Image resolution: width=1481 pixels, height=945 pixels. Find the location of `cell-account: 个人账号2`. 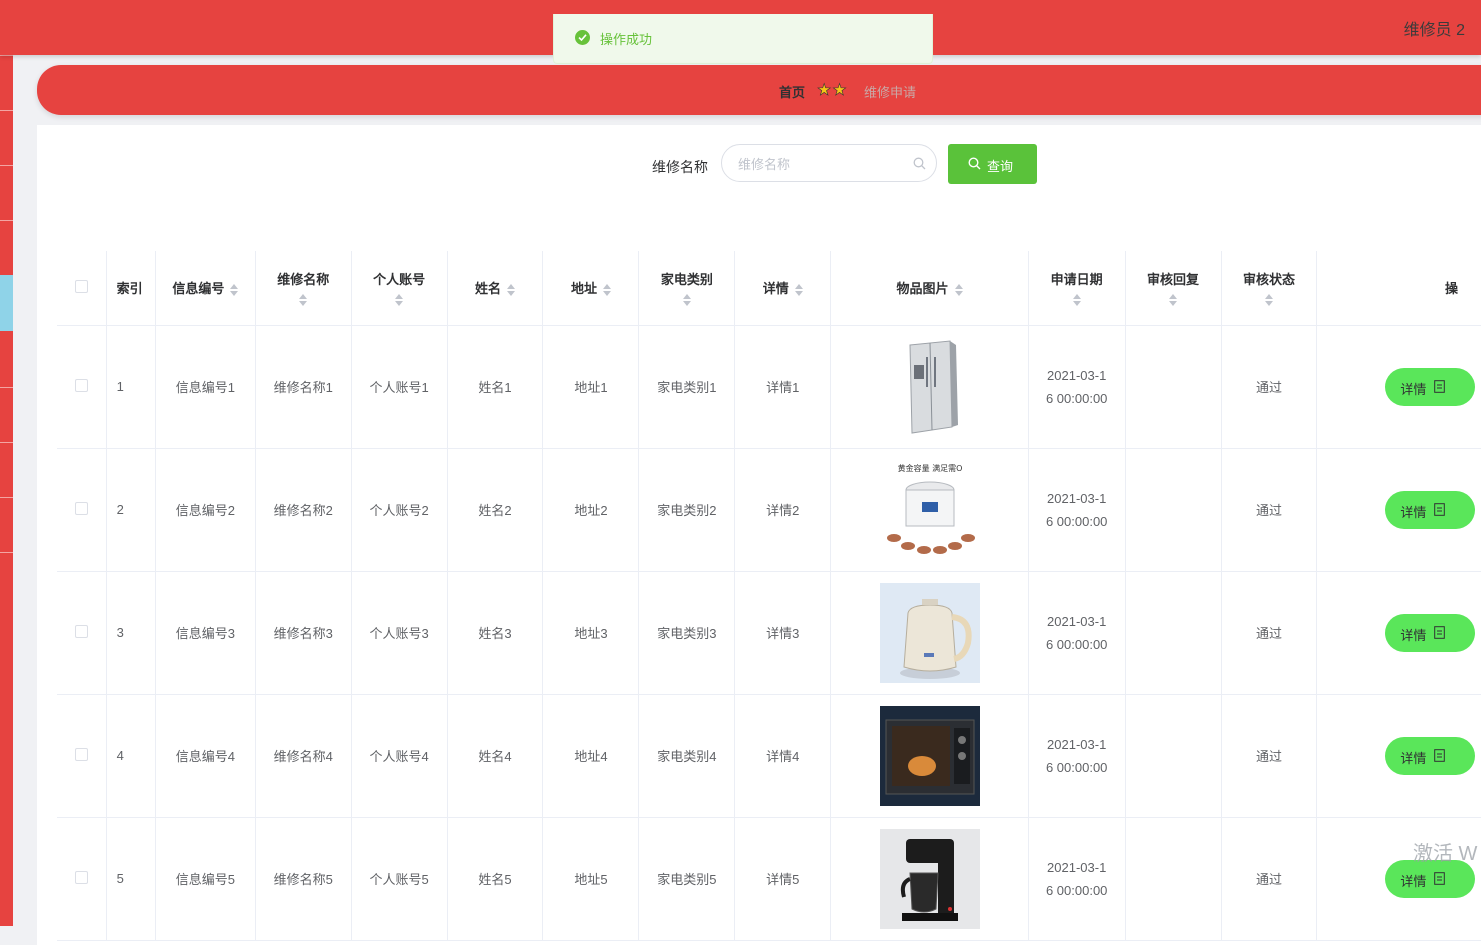

cell-account: 个人账号2 is located at coordinates (399, 510).